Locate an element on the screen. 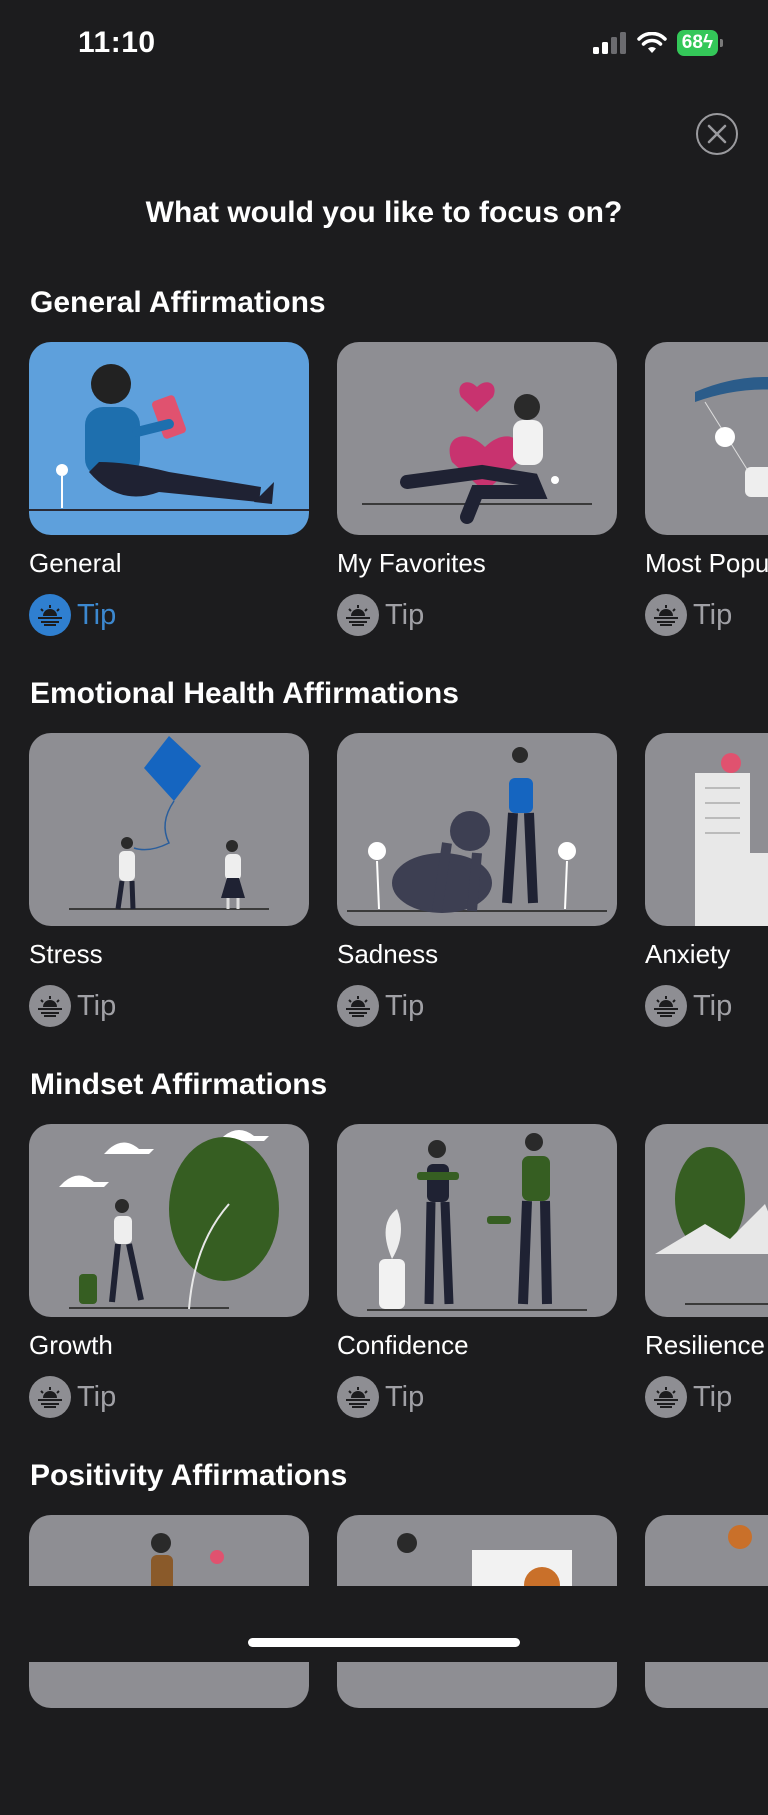  card-resilience: Resilience Tip is located at coordinates (706, 1271).